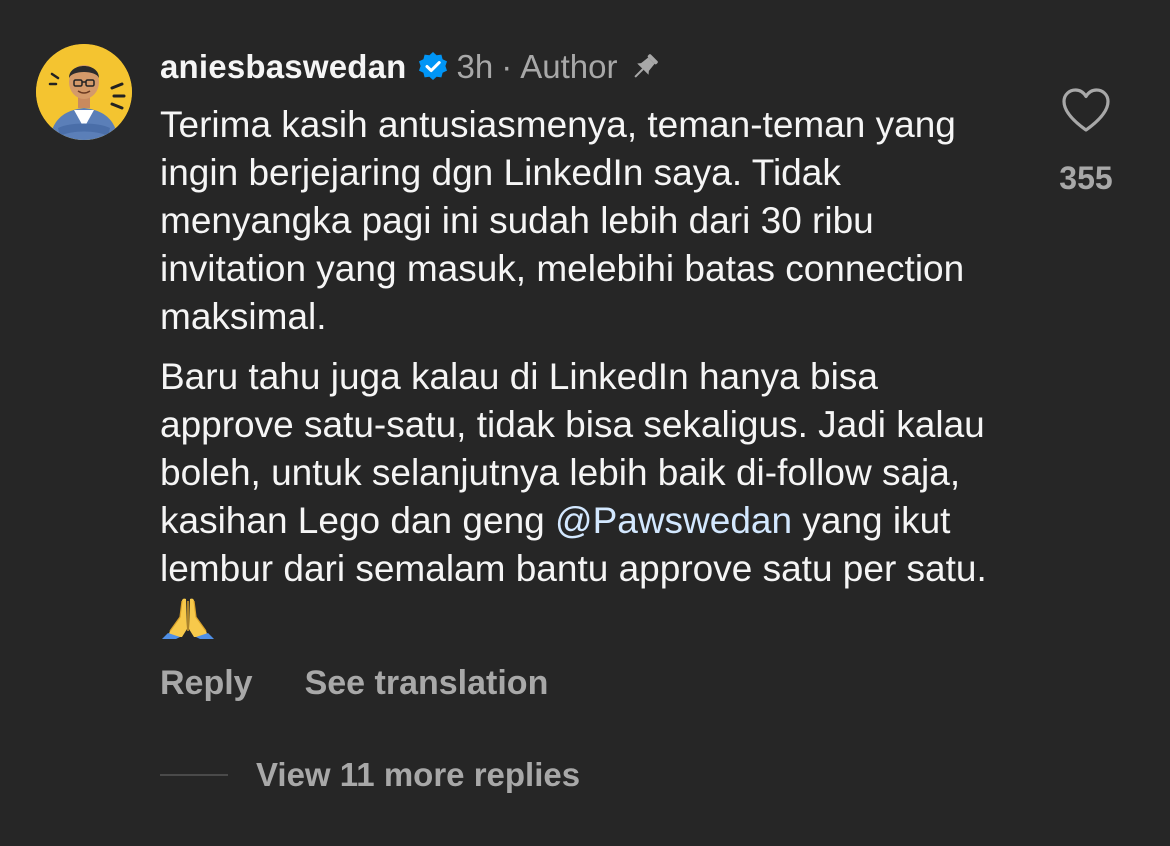  What do you see at coordinates (1086, 110) in the screenshot?
I see `heart-icon` at bounding box center [1086, 110].